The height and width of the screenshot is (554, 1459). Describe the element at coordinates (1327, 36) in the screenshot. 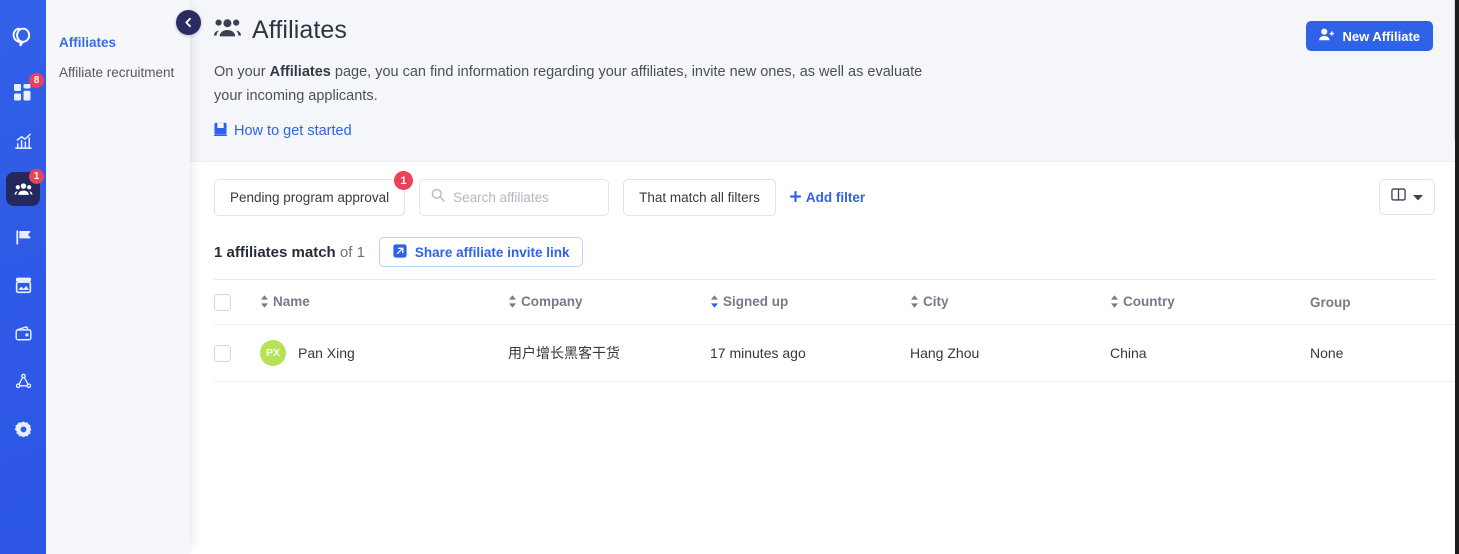

I see `user-plus-icon` at that location.